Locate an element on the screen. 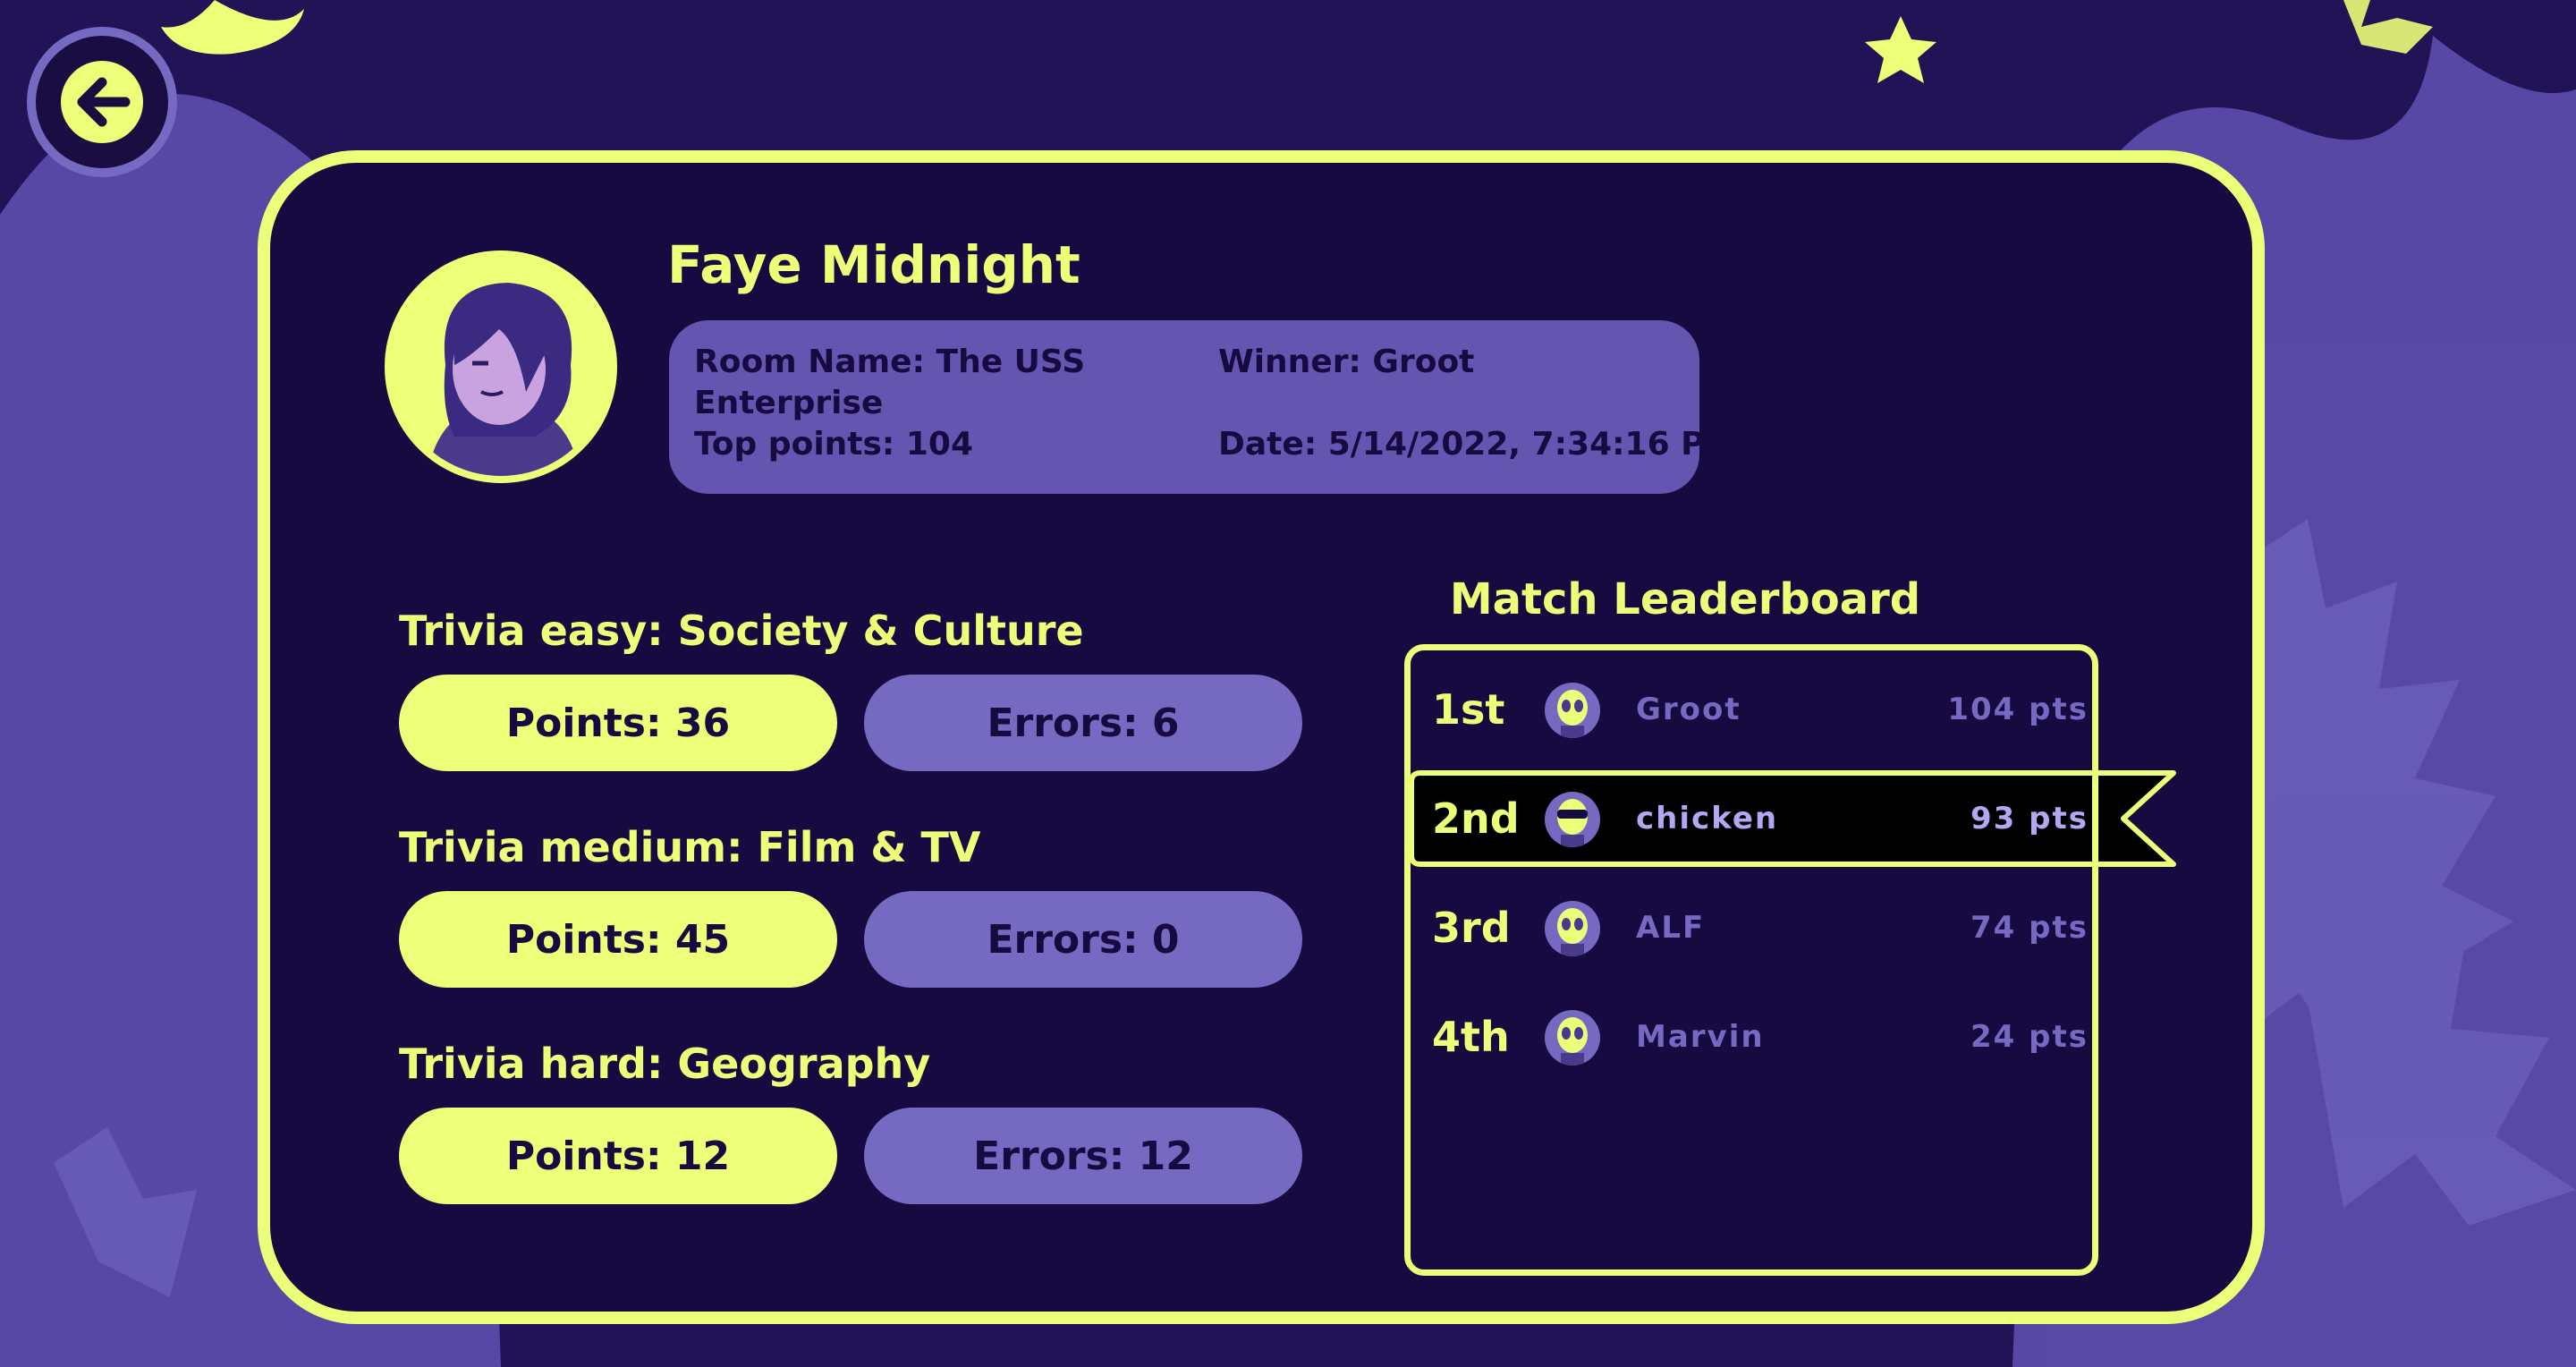  points-label: 24 pts is located at coordinates (2029, 1037).